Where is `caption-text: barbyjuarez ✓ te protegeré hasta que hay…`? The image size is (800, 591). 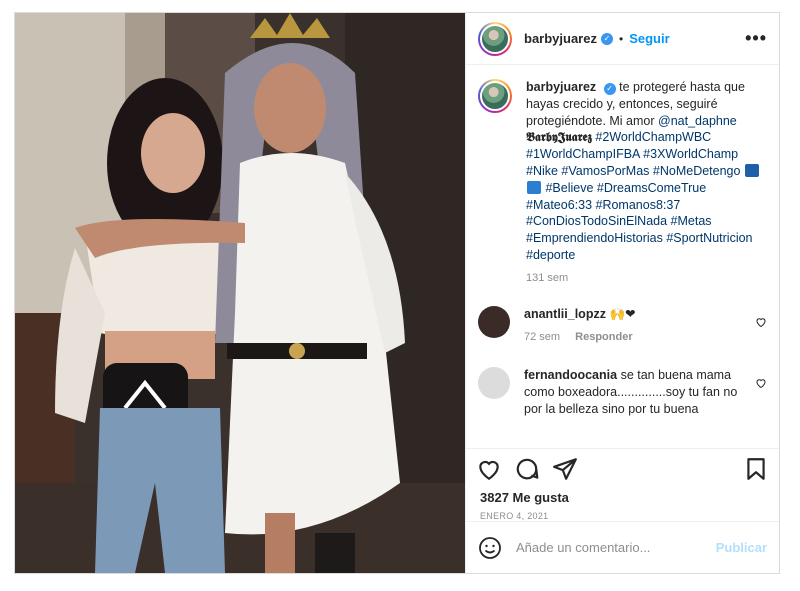
caption-text: barbyjuarez ✓ te protegeré hasta que hay… is located at coordinates (646, 171).